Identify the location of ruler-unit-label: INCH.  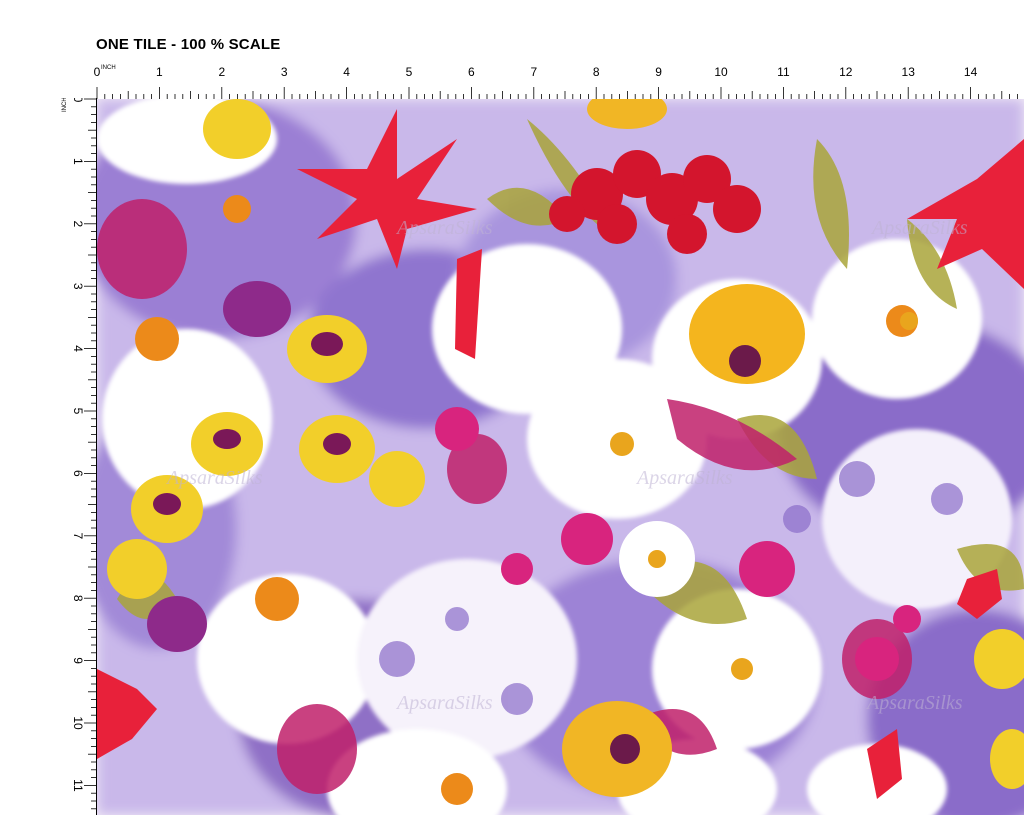
(108, 68).